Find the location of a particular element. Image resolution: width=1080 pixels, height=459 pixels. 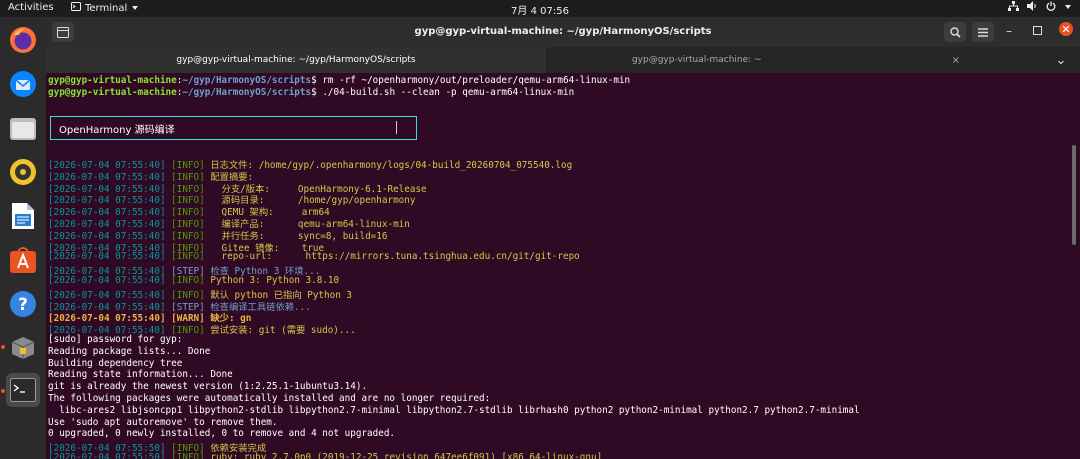

package-icon is located at coordinates (23, 348).